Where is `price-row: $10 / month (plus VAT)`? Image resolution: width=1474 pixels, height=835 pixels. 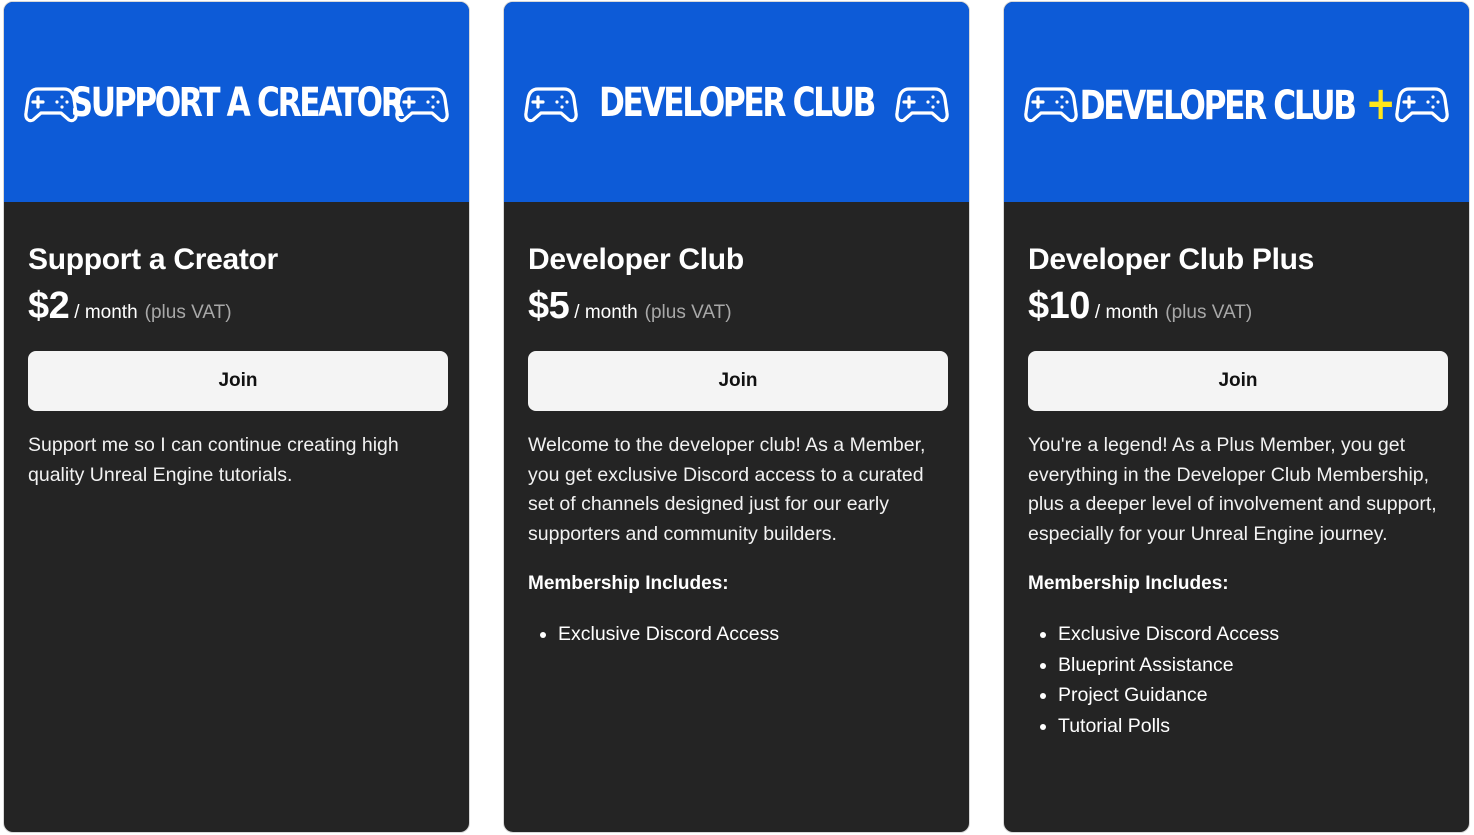
price-row: $10 / month (plus VAT) is located at coordinates (1236, 309).